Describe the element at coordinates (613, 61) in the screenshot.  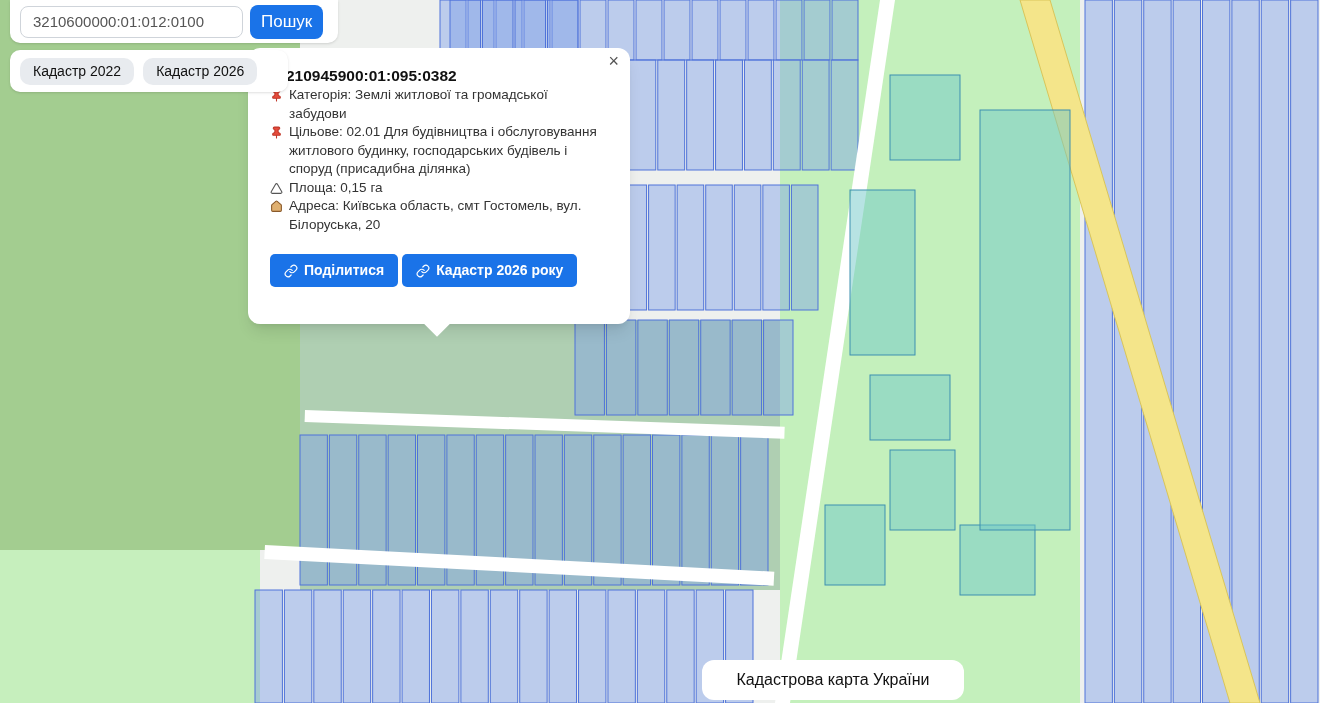
I see `close-button: ×` at that location.